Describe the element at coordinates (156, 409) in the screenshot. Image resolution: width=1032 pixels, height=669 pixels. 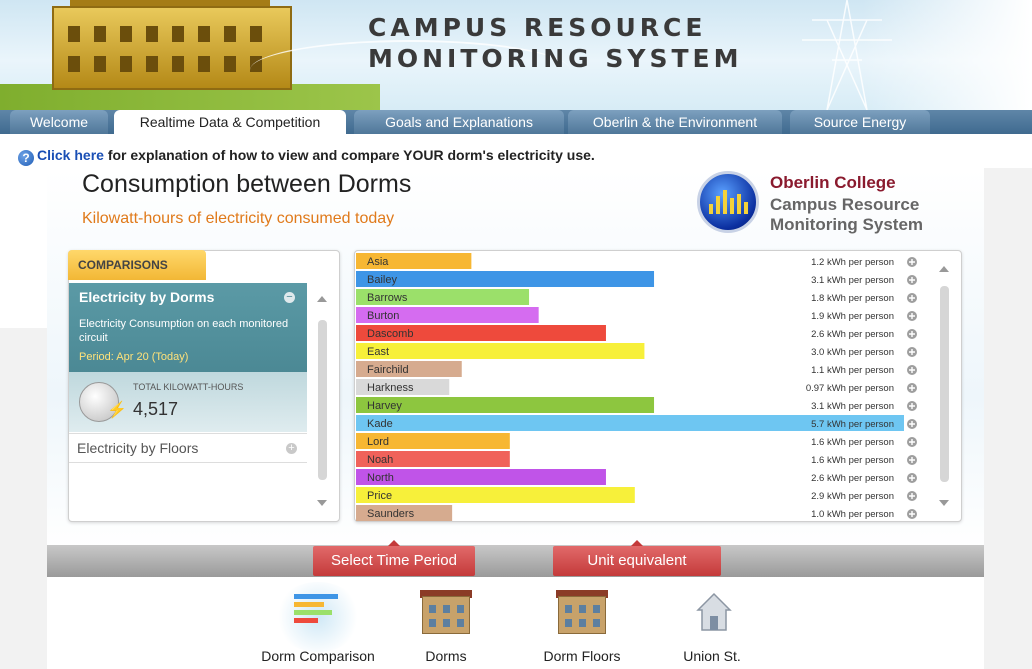
I see `total-value: 4,517` at that location.